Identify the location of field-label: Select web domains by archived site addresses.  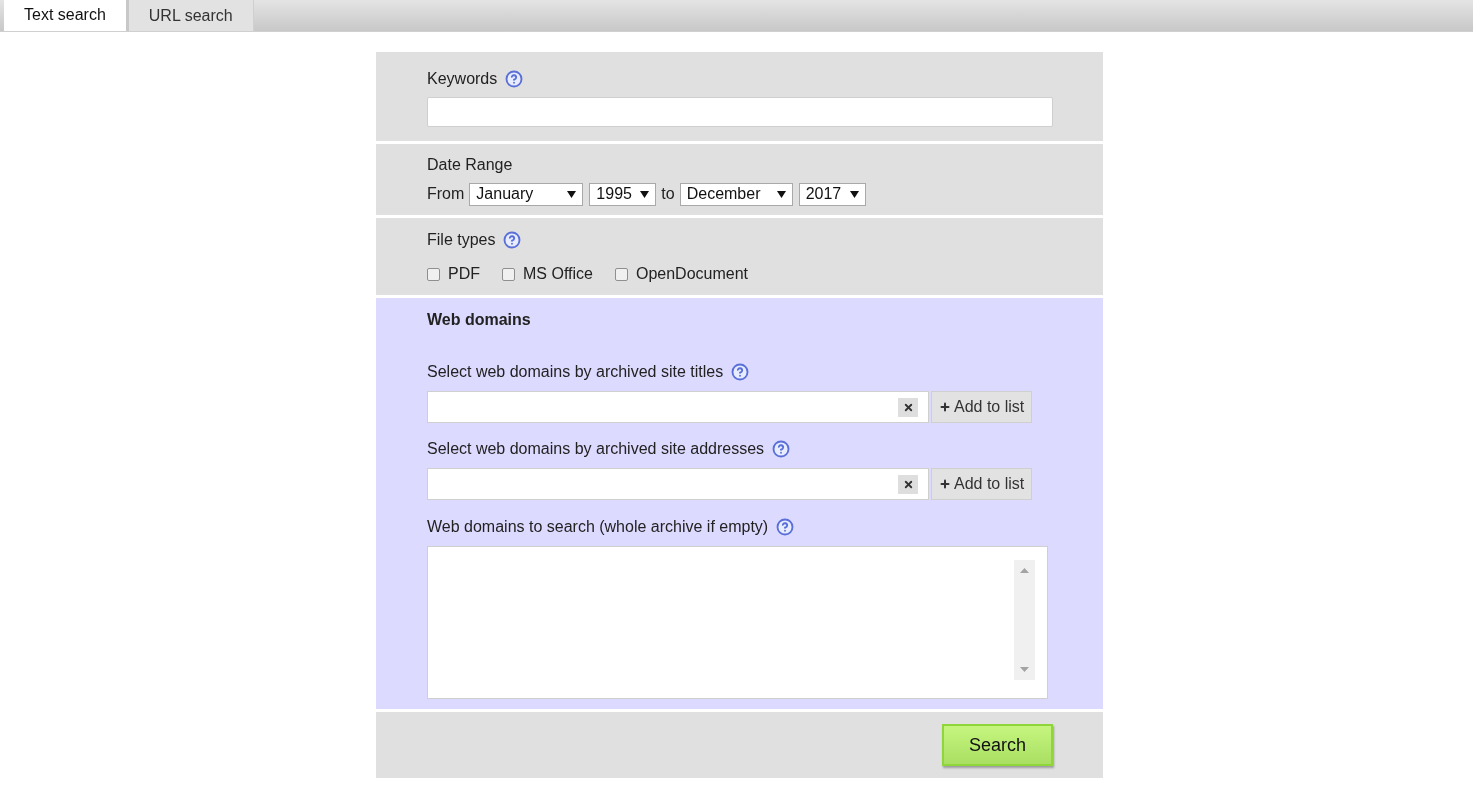
(596, 449).